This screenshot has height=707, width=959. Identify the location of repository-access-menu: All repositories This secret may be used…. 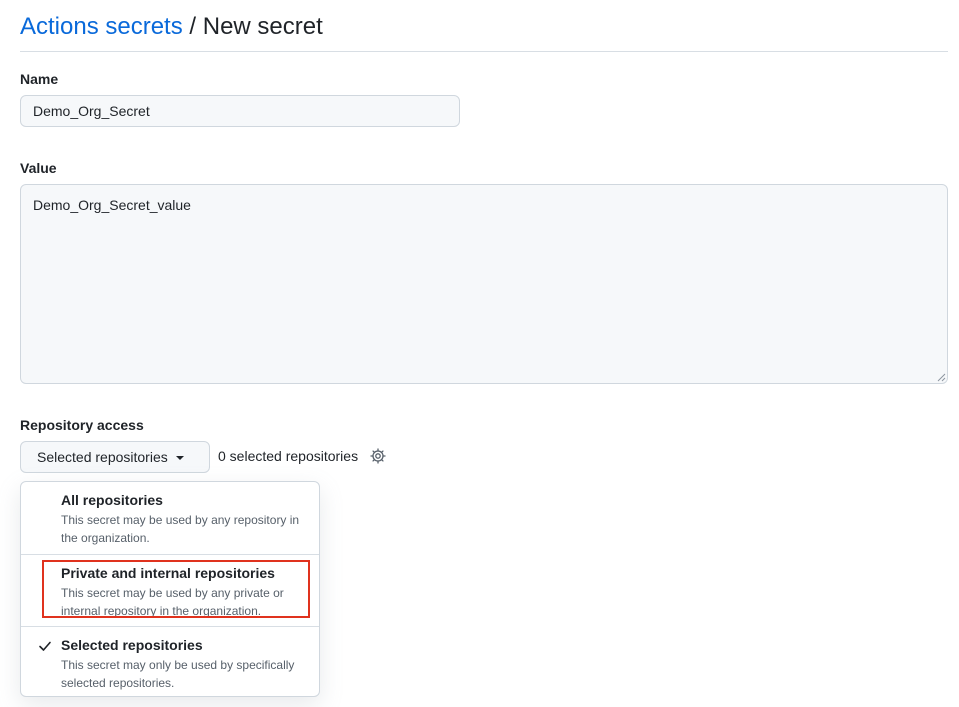
(170, 589).